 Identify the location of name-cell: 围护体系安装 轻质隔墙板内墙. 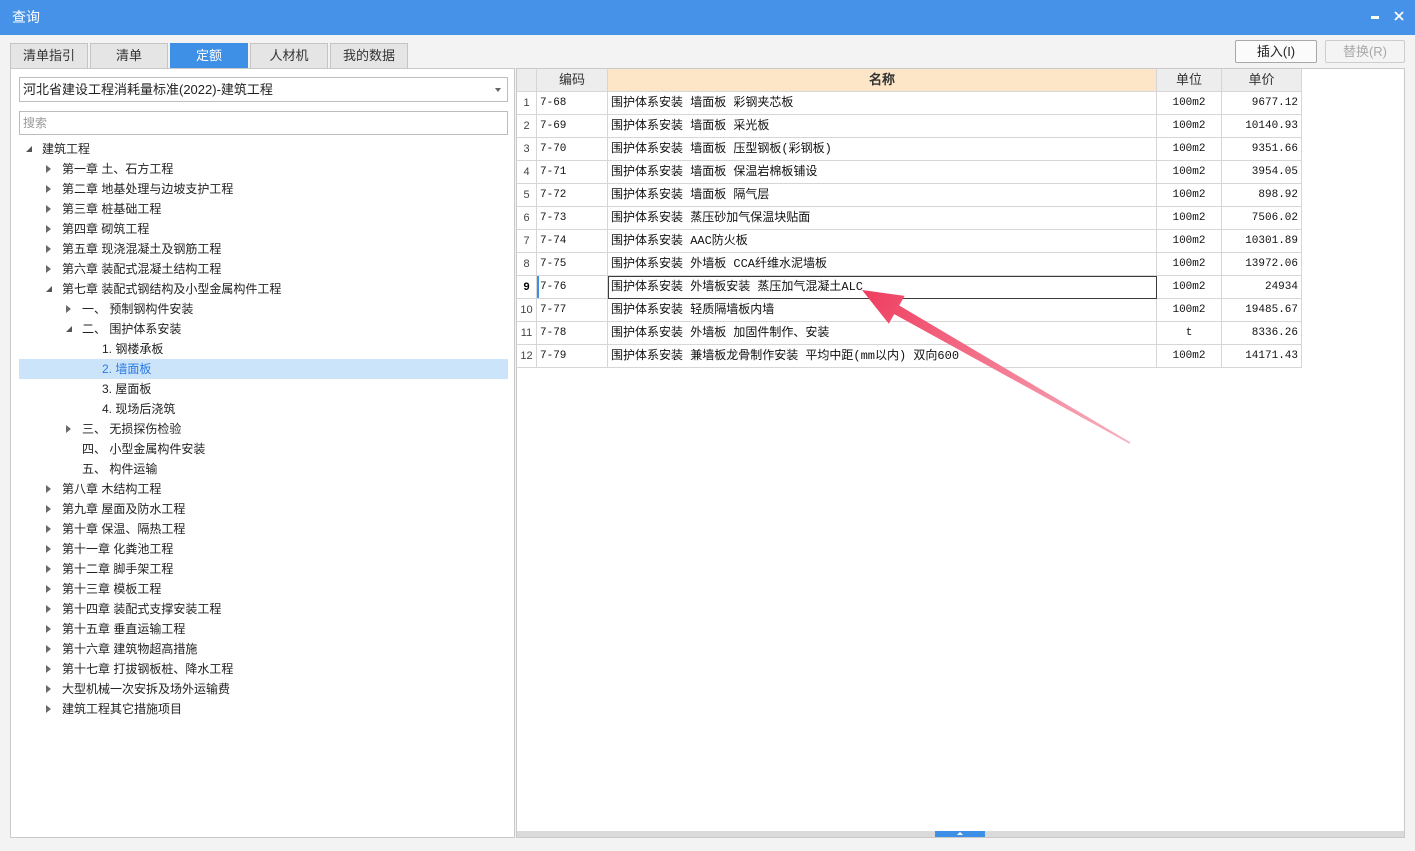
(882, 310).